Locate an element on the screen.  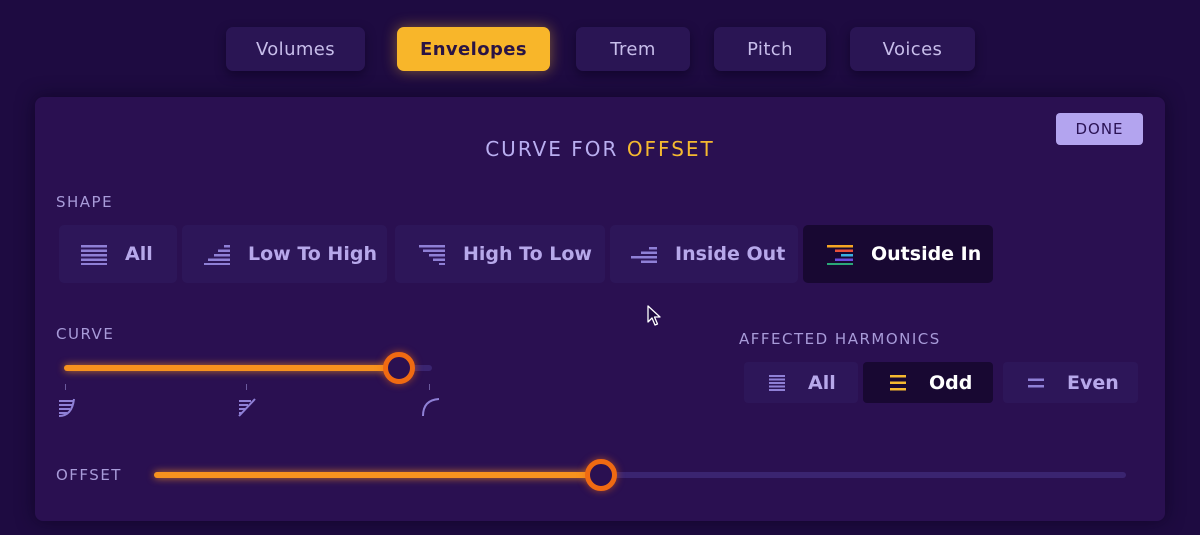
harmonics-all-button: All is located at coordinates (801, 382).